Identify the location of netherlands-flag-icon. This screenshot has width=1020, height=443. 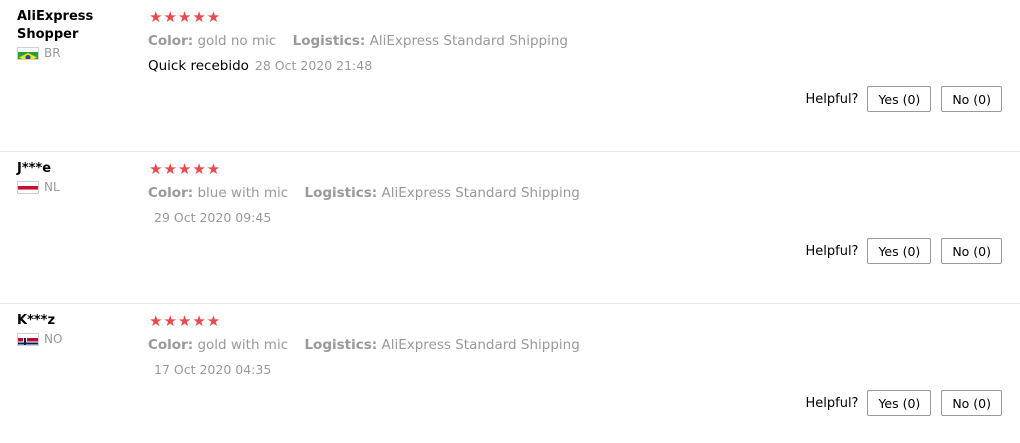
(28, 187).